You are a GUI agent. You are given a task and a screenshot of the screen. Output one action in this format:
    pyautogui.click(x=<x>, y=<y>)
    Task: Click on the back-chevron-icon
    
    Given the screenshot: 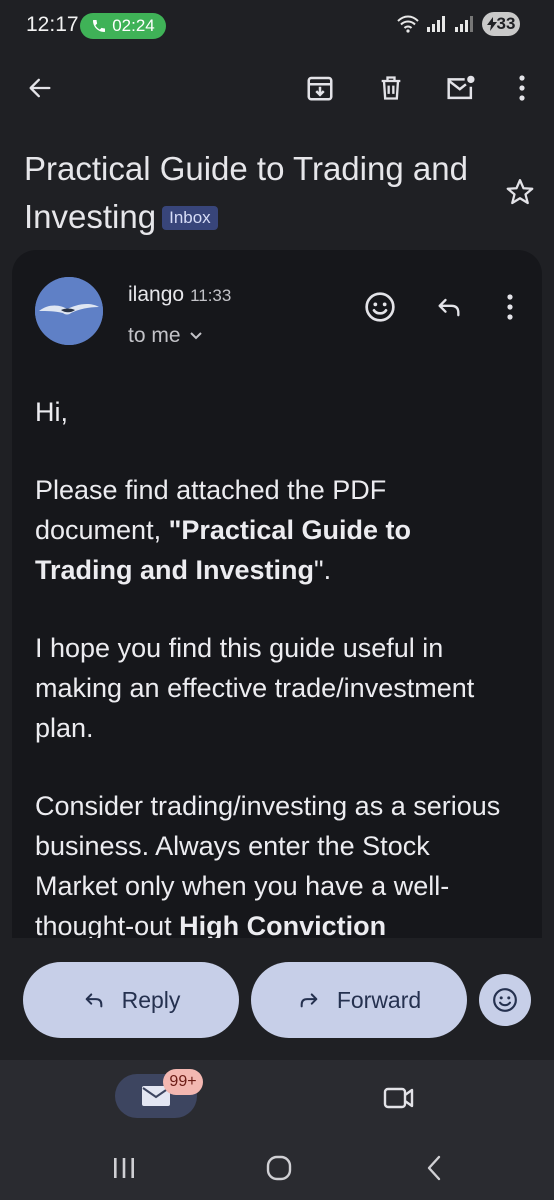 What is the action you would take?
    pyautogui.click(x=434, y=1168)
    